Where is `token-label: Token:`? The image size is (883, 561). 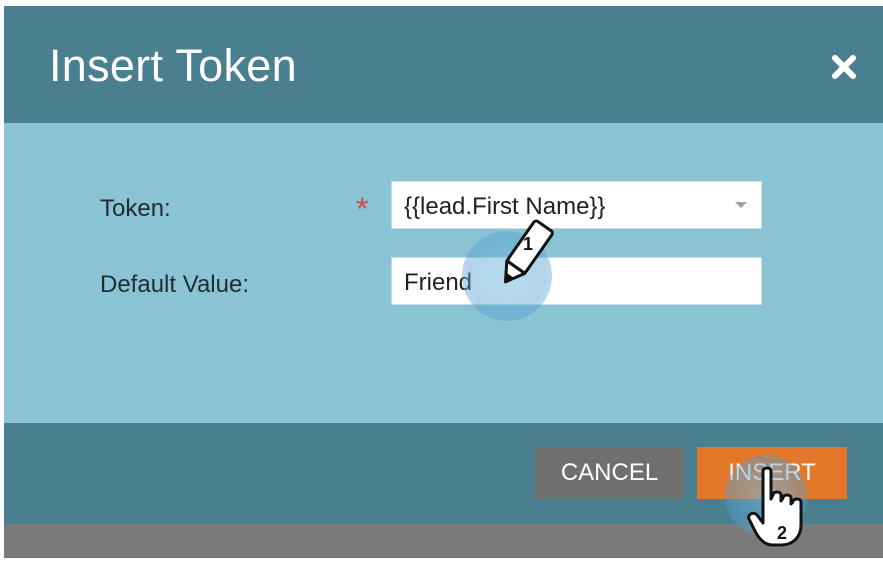
token-label: Token: is located at coordinates (135, 208).